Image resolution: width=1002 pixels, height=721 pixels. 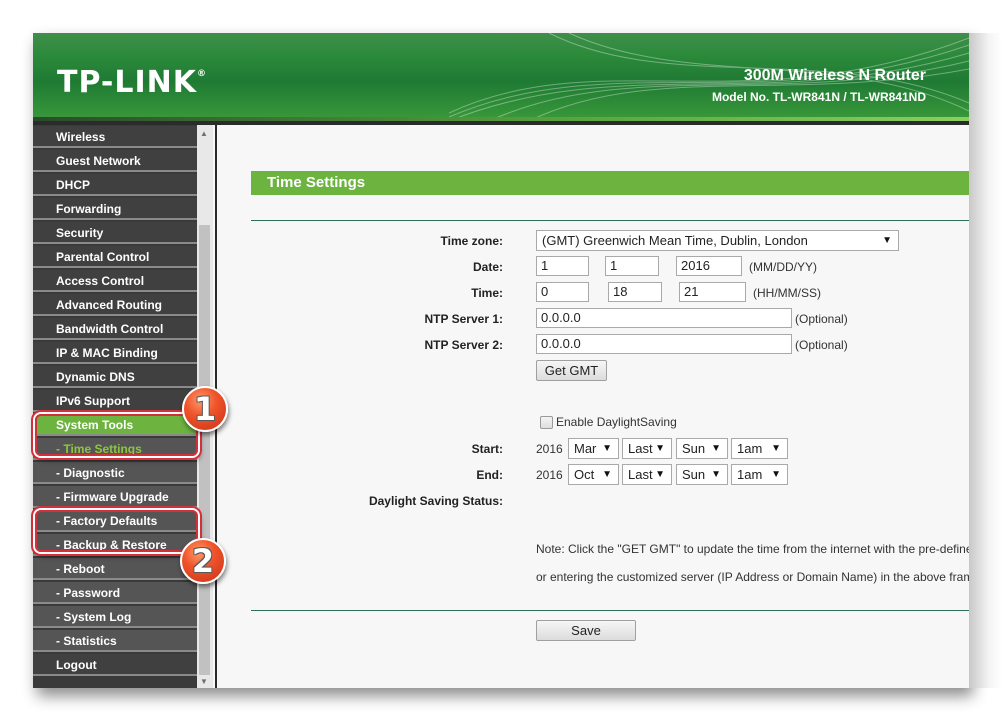 What do you see at coordinates (115, 641) in the screenshot?
I see `sidebar-item-statistics: - Statistics` at bounding box center [115, 641].